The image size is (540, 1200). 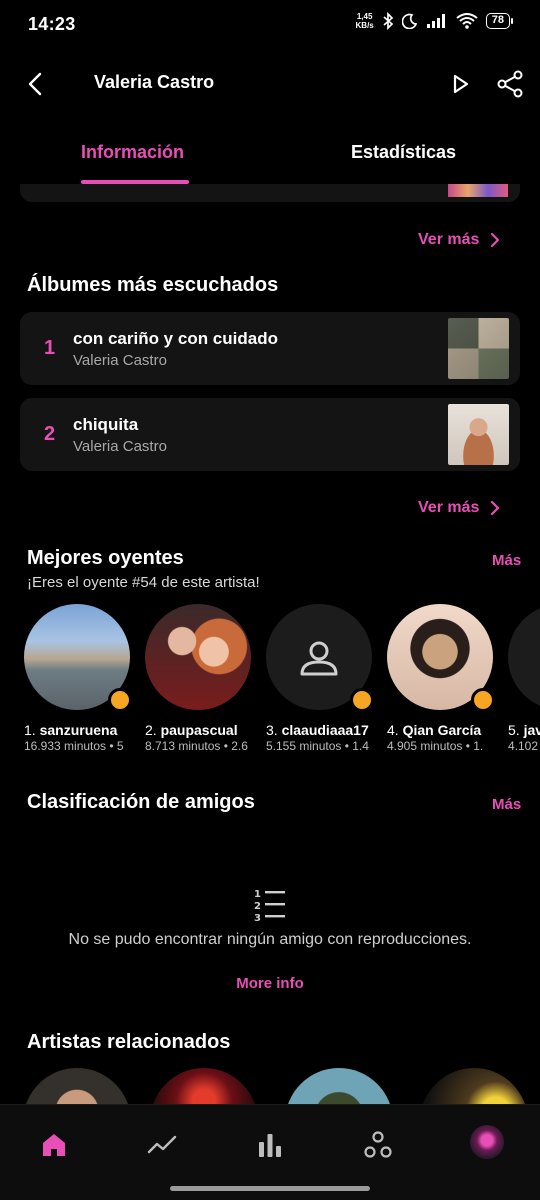 What do you see at coordinates (378, 1145) in the screenshot?
I see `friends-icon` at bounding box center [378, 1145].